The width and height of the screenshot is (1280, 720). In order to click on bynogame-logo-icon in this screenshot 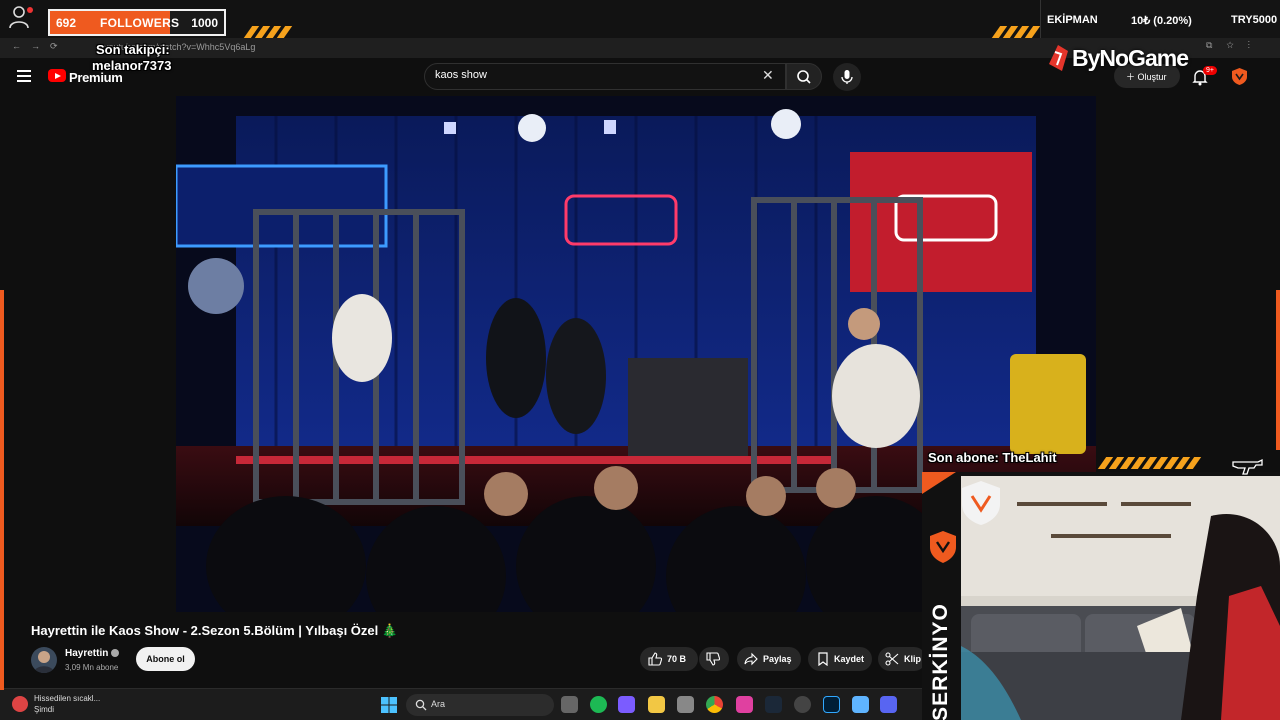, I will do `click(1058, 58)`.